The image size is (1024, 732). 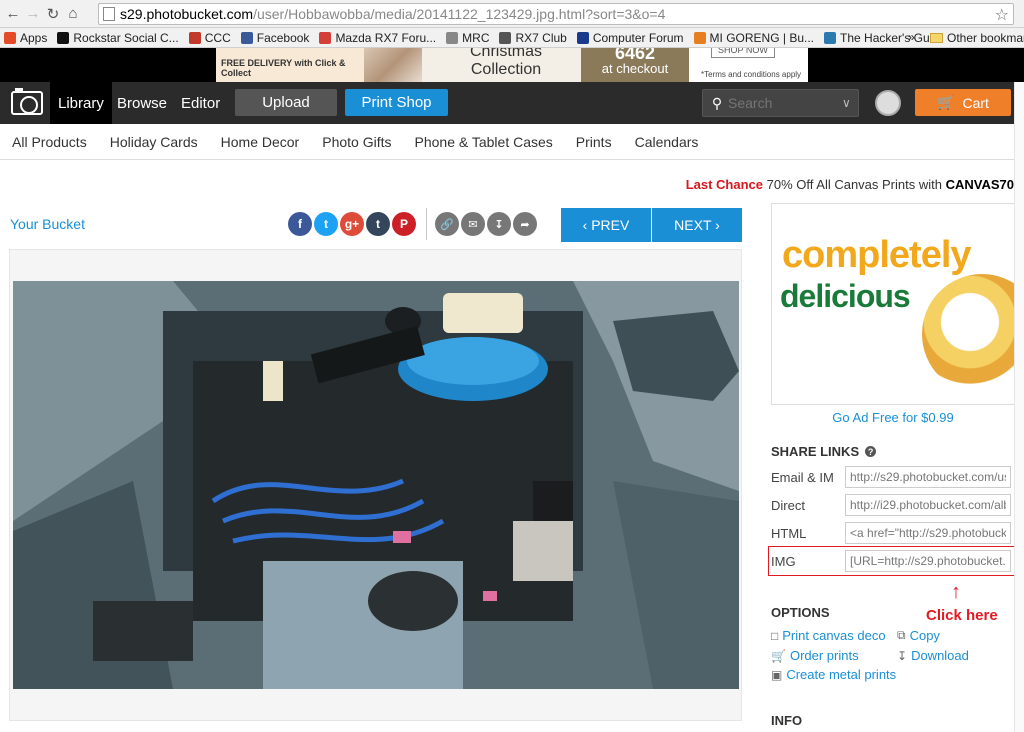 What do you see at coordinates (918, 635) in the screenshot?
I see `copy-link: ⧉ Copy` at bounding box center [918, 635].